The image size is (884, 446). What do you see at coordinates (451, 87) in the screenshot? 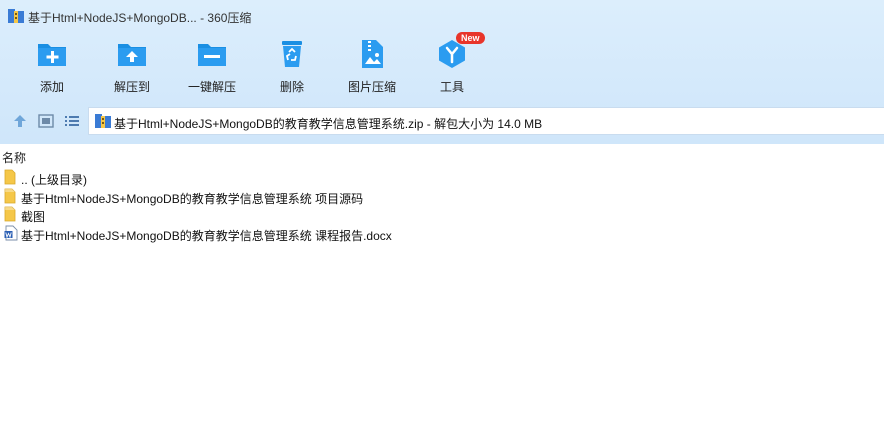
I see `tools-label: 工具` at bounding box center [451, 87].